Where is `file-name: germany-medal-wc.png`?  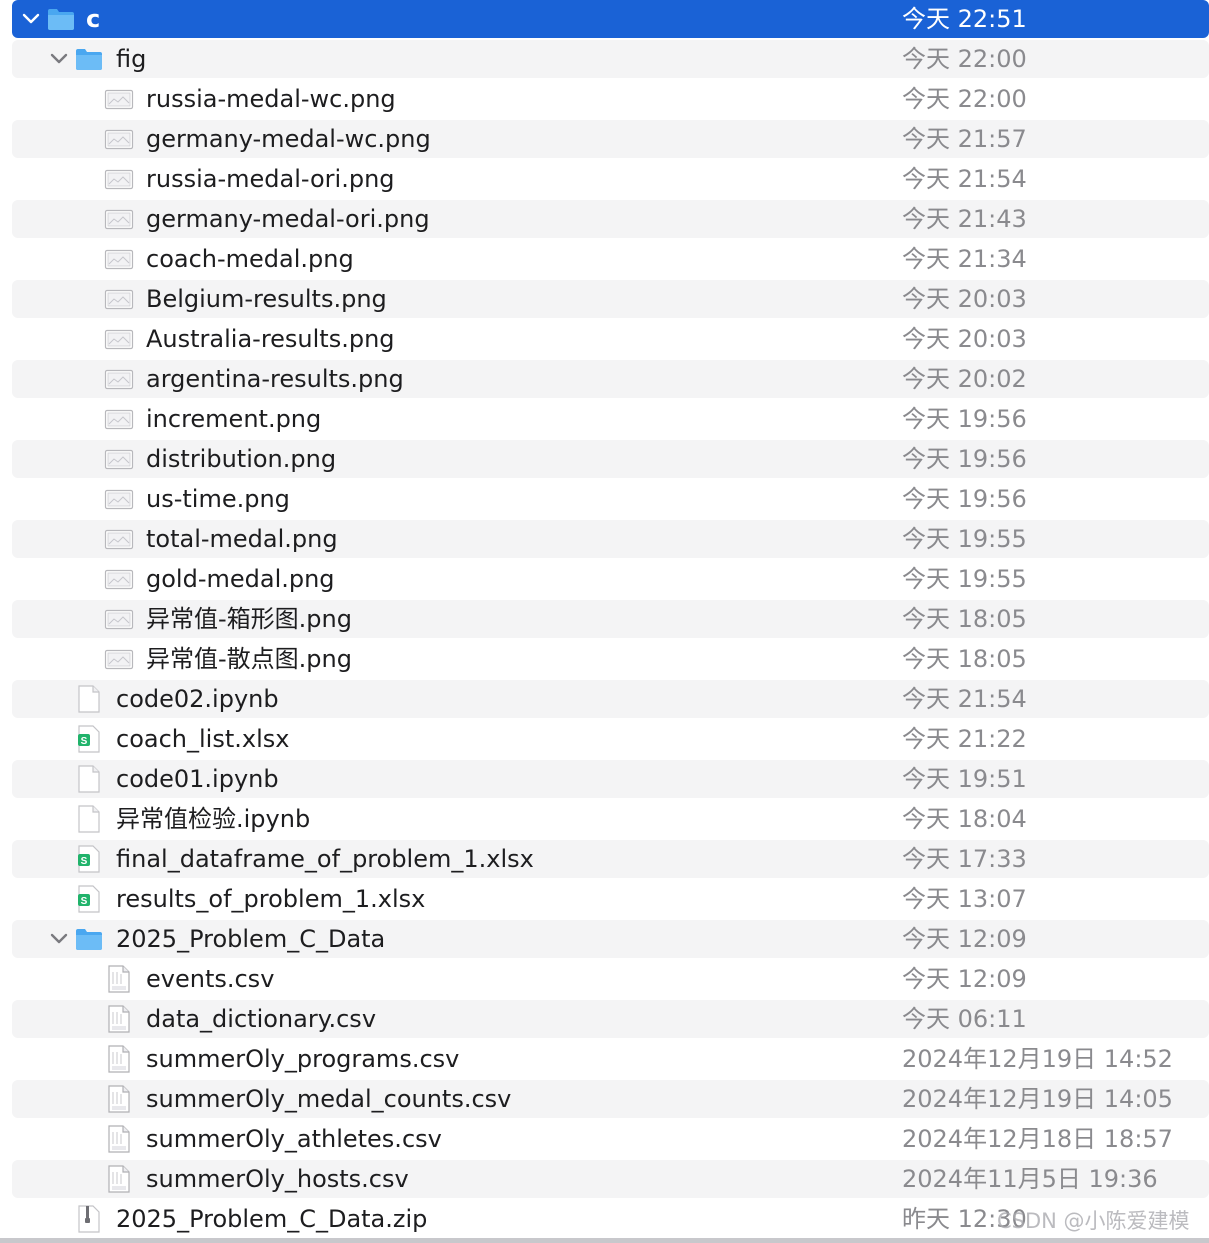 file-name: germany-medal-wc.png is located at coordinates (288, 139).